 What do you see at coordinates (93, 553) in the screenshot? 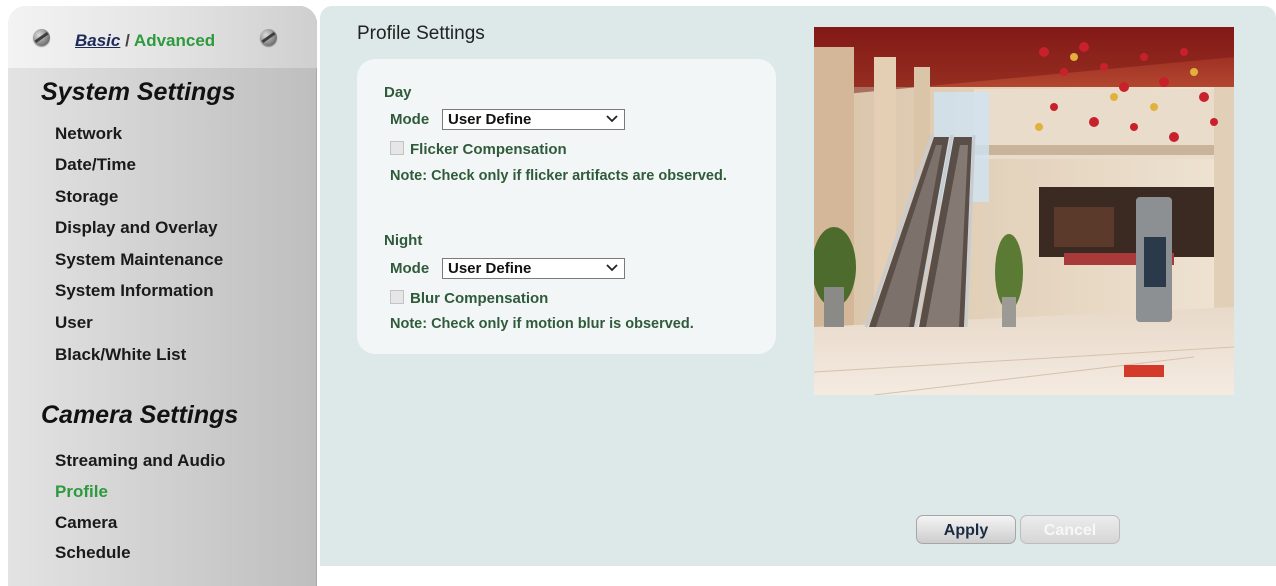
I see `sidebar-item-schedule: Schedule` at bounding box center [93, 553].